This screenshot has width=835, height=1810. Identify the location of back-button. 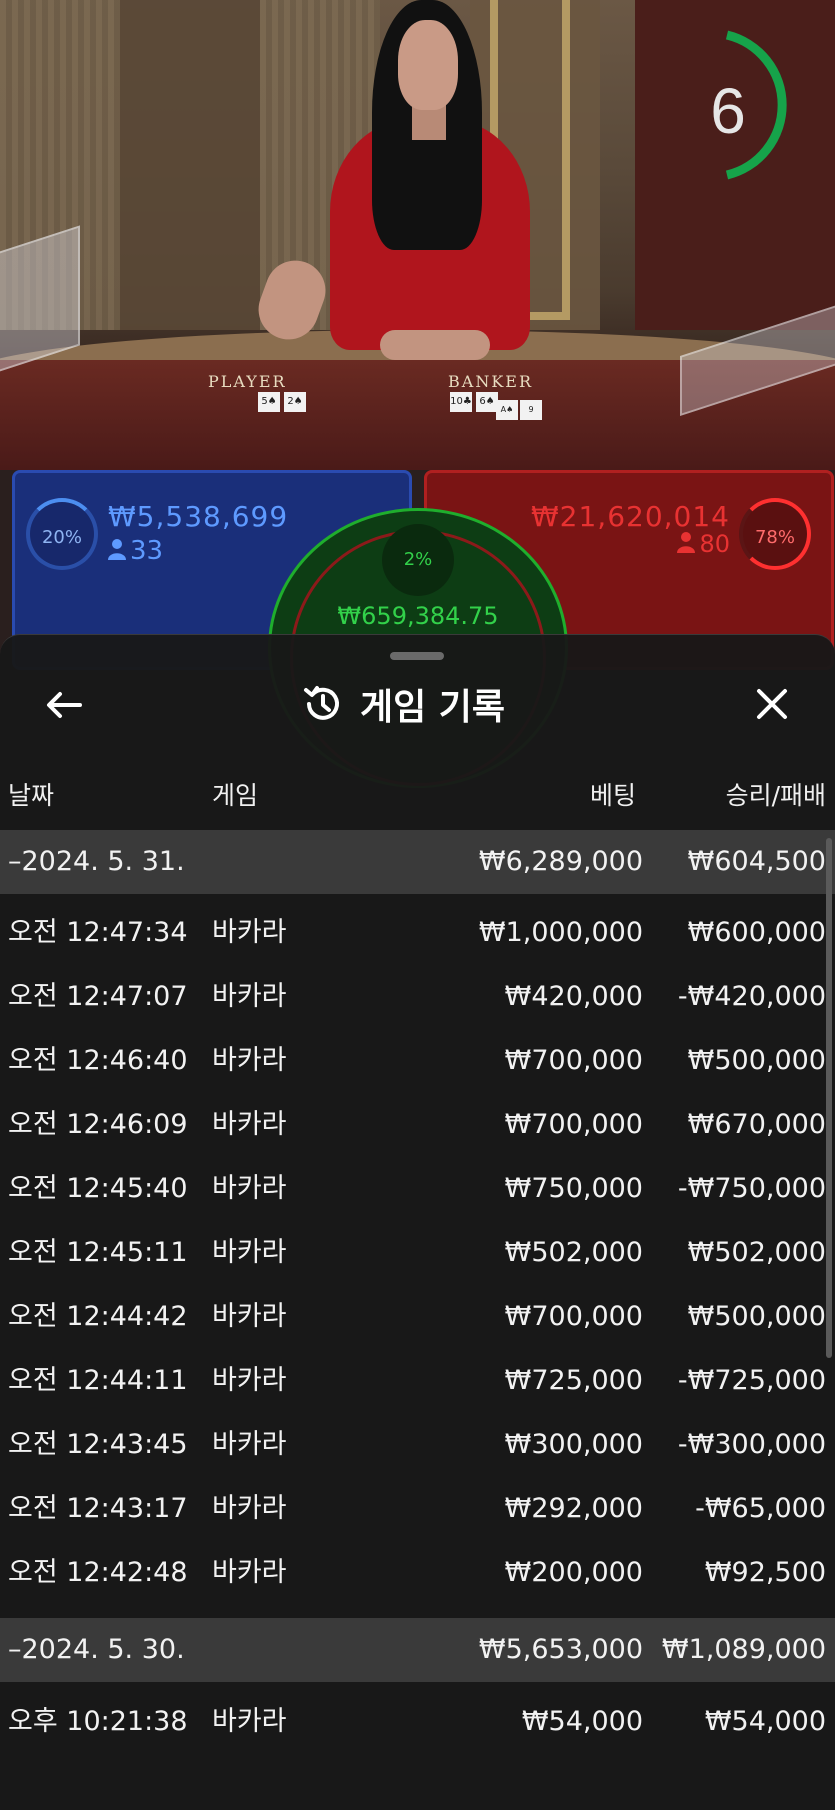
(64, 705).